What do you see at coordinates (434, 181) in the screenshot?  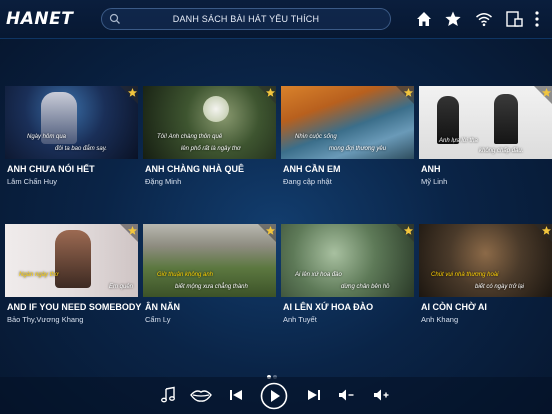 I see `song-artist: Mỹ Linh` at bounding box center [434, 181].